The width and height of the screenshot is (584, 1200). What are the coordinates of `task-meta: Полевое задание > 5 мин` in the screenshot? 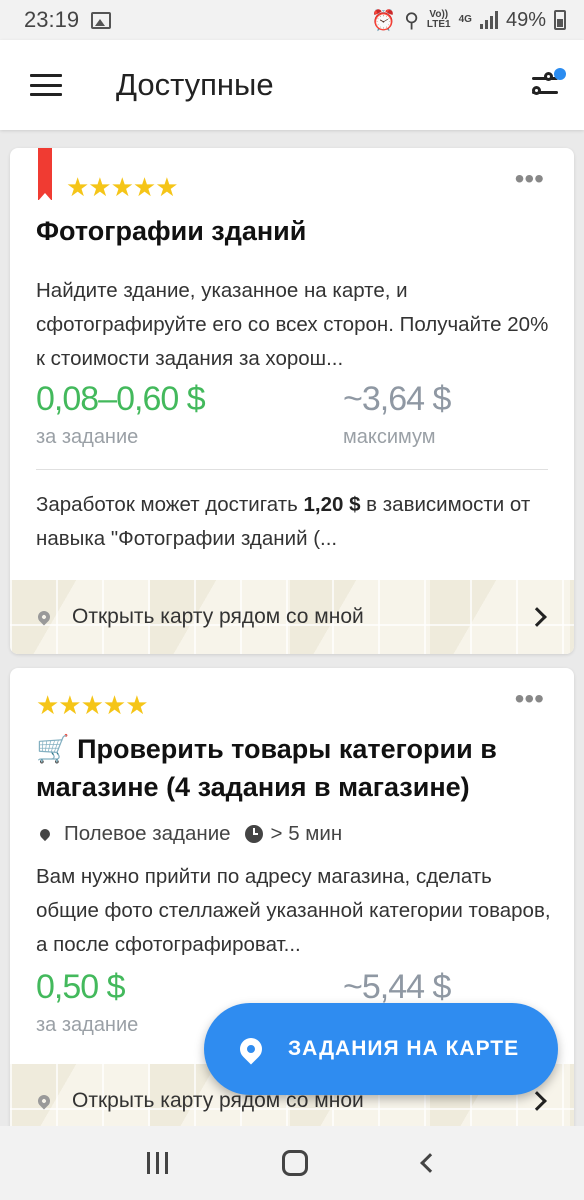 It's located at (189, 834).